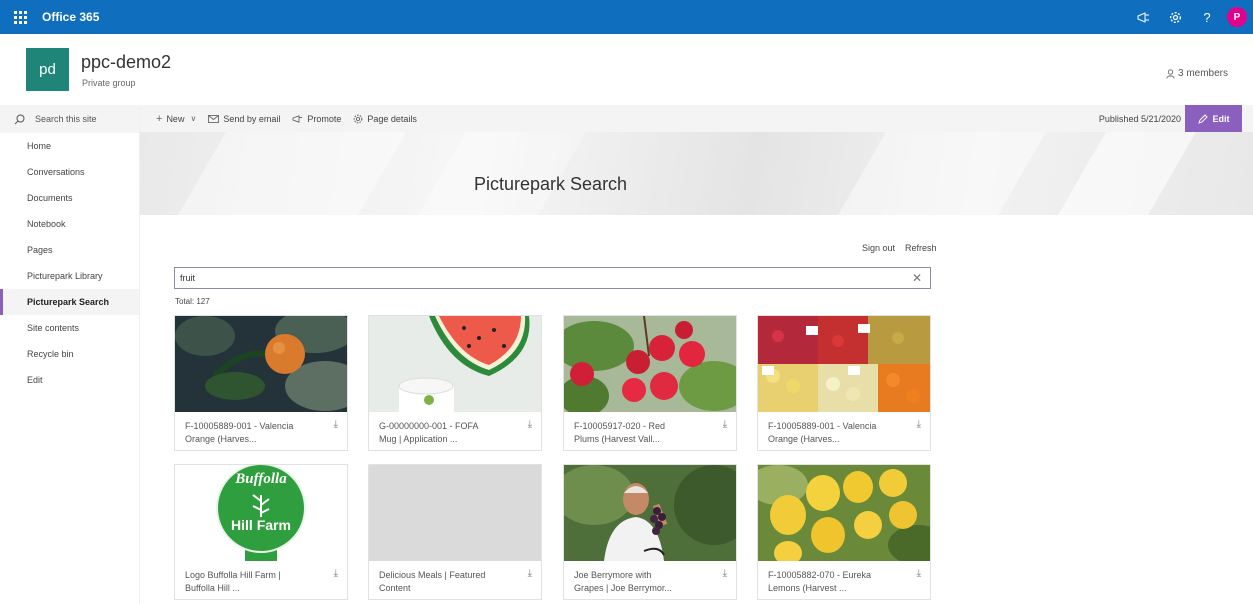  What do you see at coordinates (626, 69) in the screenshot?
I see `site-header: pd ppc-demo2 Private group 3 members` at bounding box center [626, 69].